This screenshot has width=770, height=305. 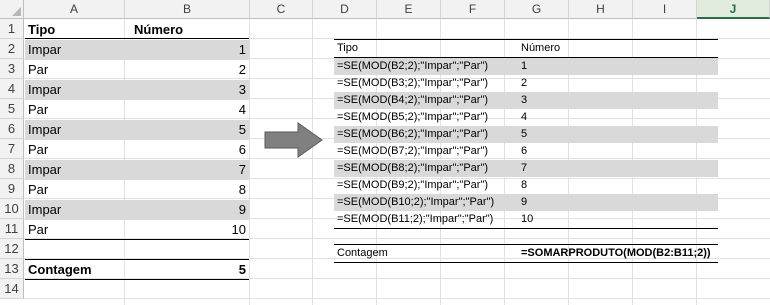 What do you see at coordinates (601, 9) in the screenshot?
I see `column-header-h: H` at bounding box center [601, 9].